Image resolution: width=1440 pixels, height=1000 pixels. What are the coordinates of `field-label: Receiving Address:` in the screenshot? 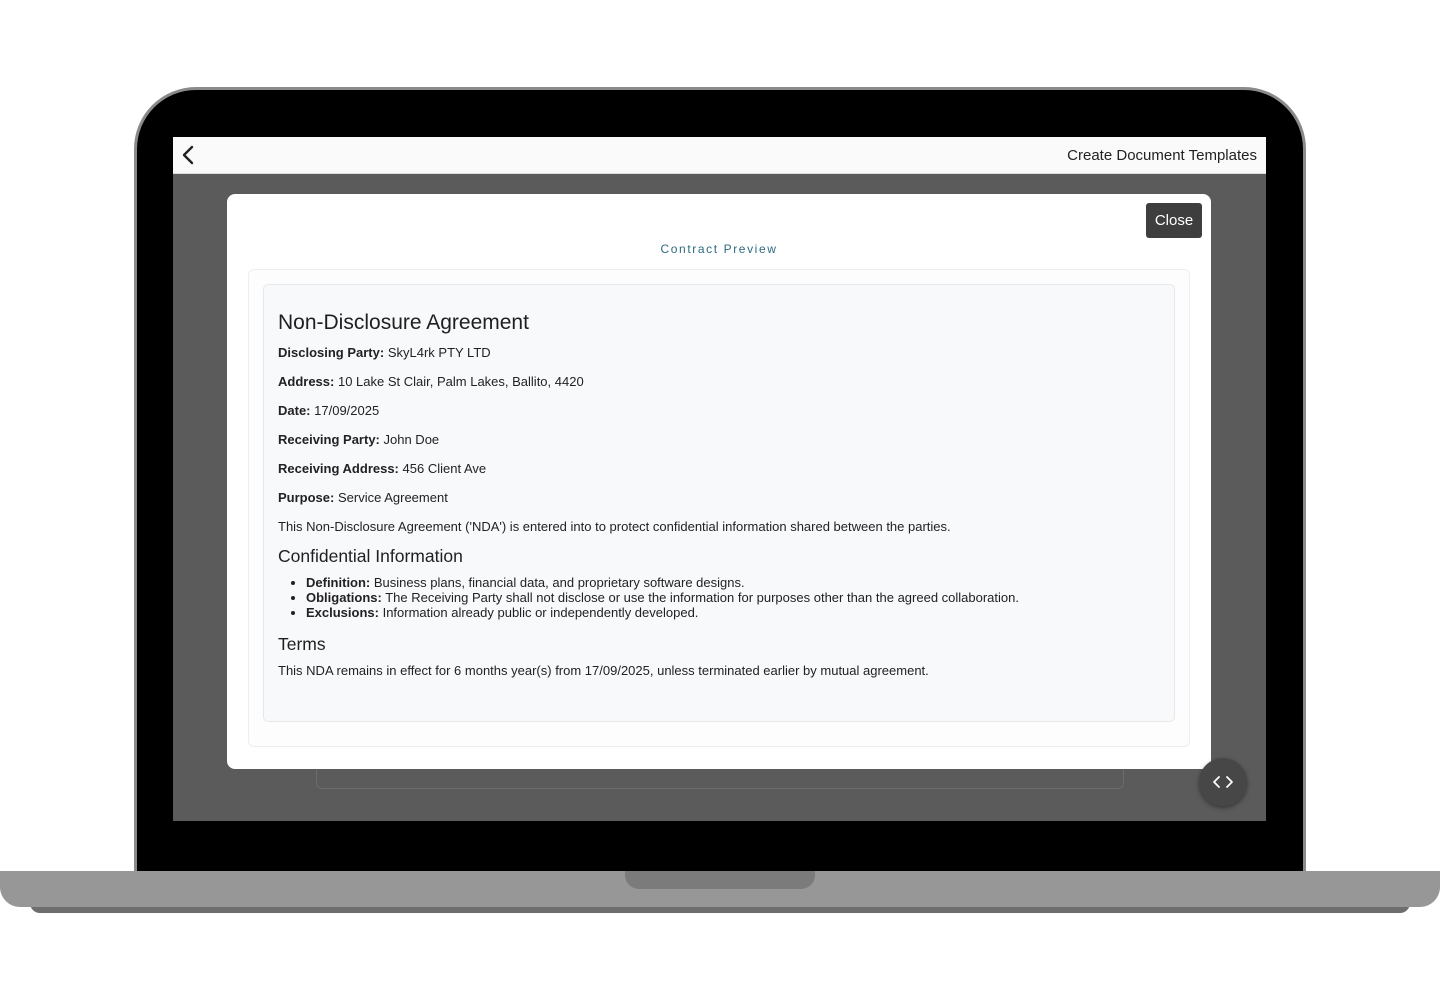 It's located at (338, 468).